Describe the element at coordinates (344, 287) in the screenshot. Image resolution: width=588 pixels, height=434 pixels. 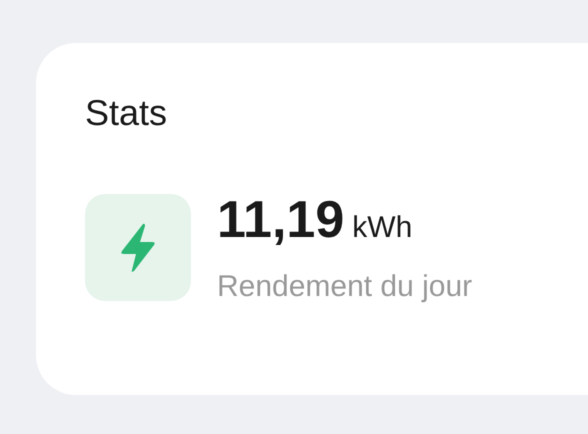
I see `stat-label: Rendement du jour` at that location.